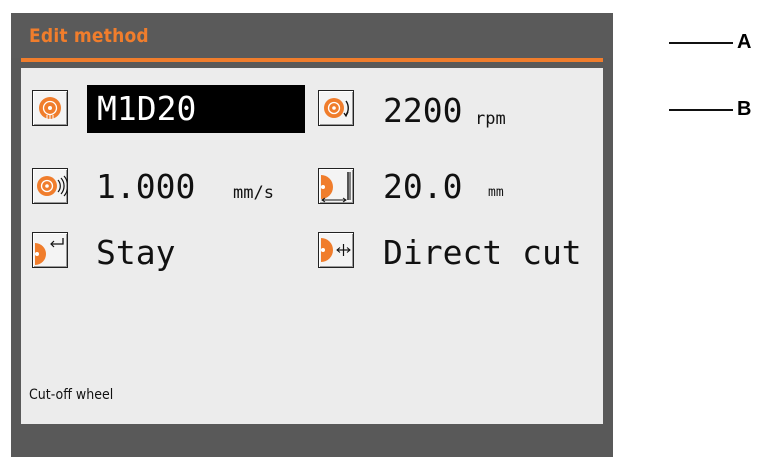 Image resolution: width=761 pixels, height=457 pixels. Describe the element at coordinates (312, 60) in the screenshot. I see `title-divider` at that location.